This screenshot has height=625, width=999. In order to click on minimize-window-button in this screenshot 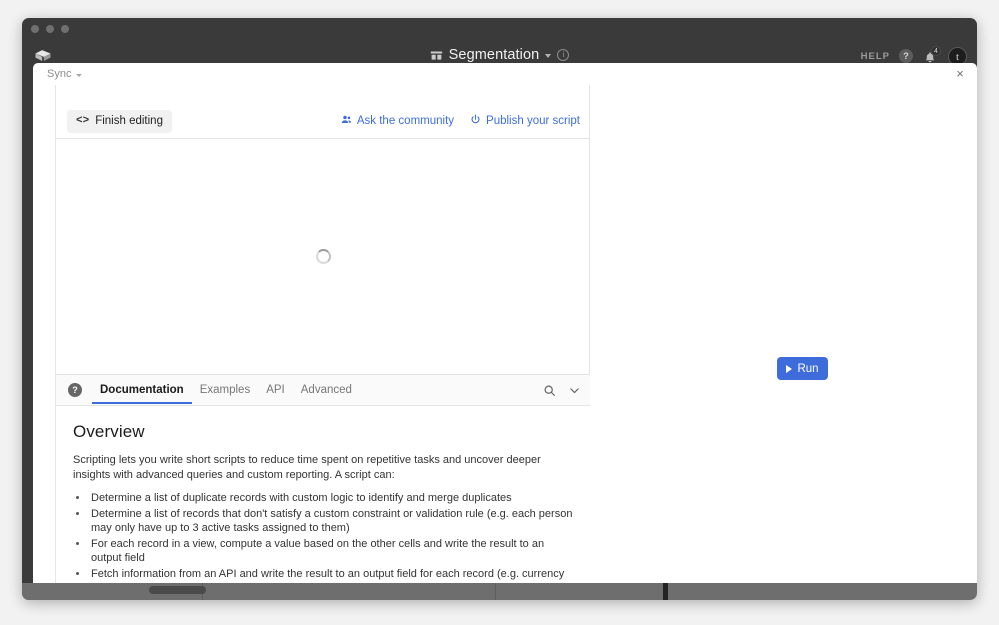, I will do `click(50, 29)`.